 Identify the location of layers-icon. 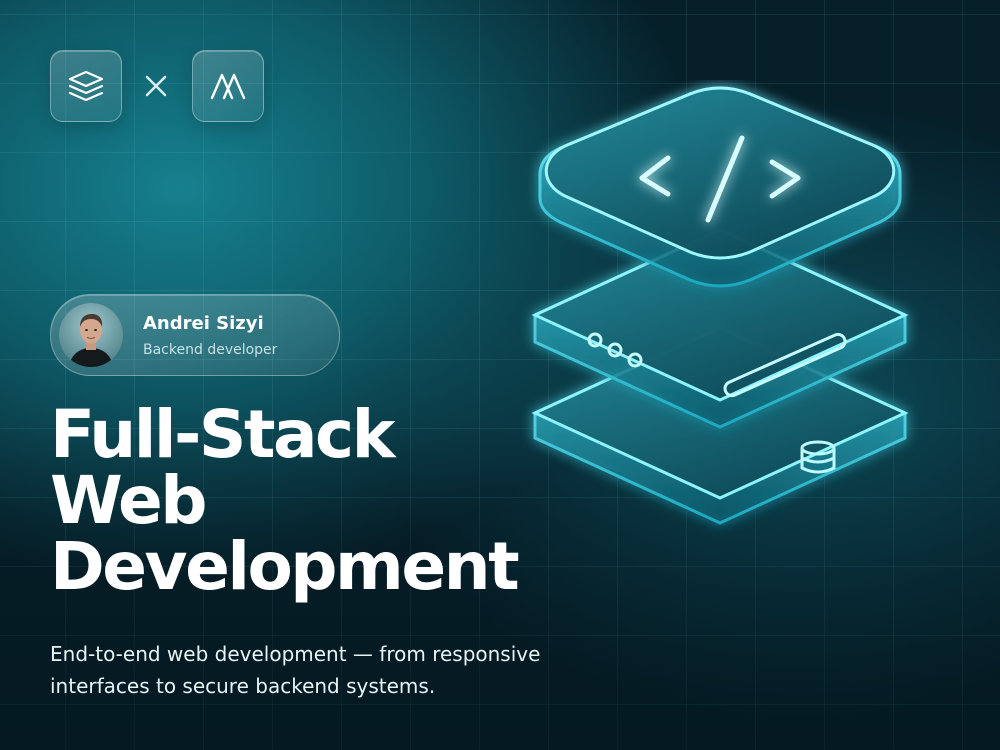
(86, 86).